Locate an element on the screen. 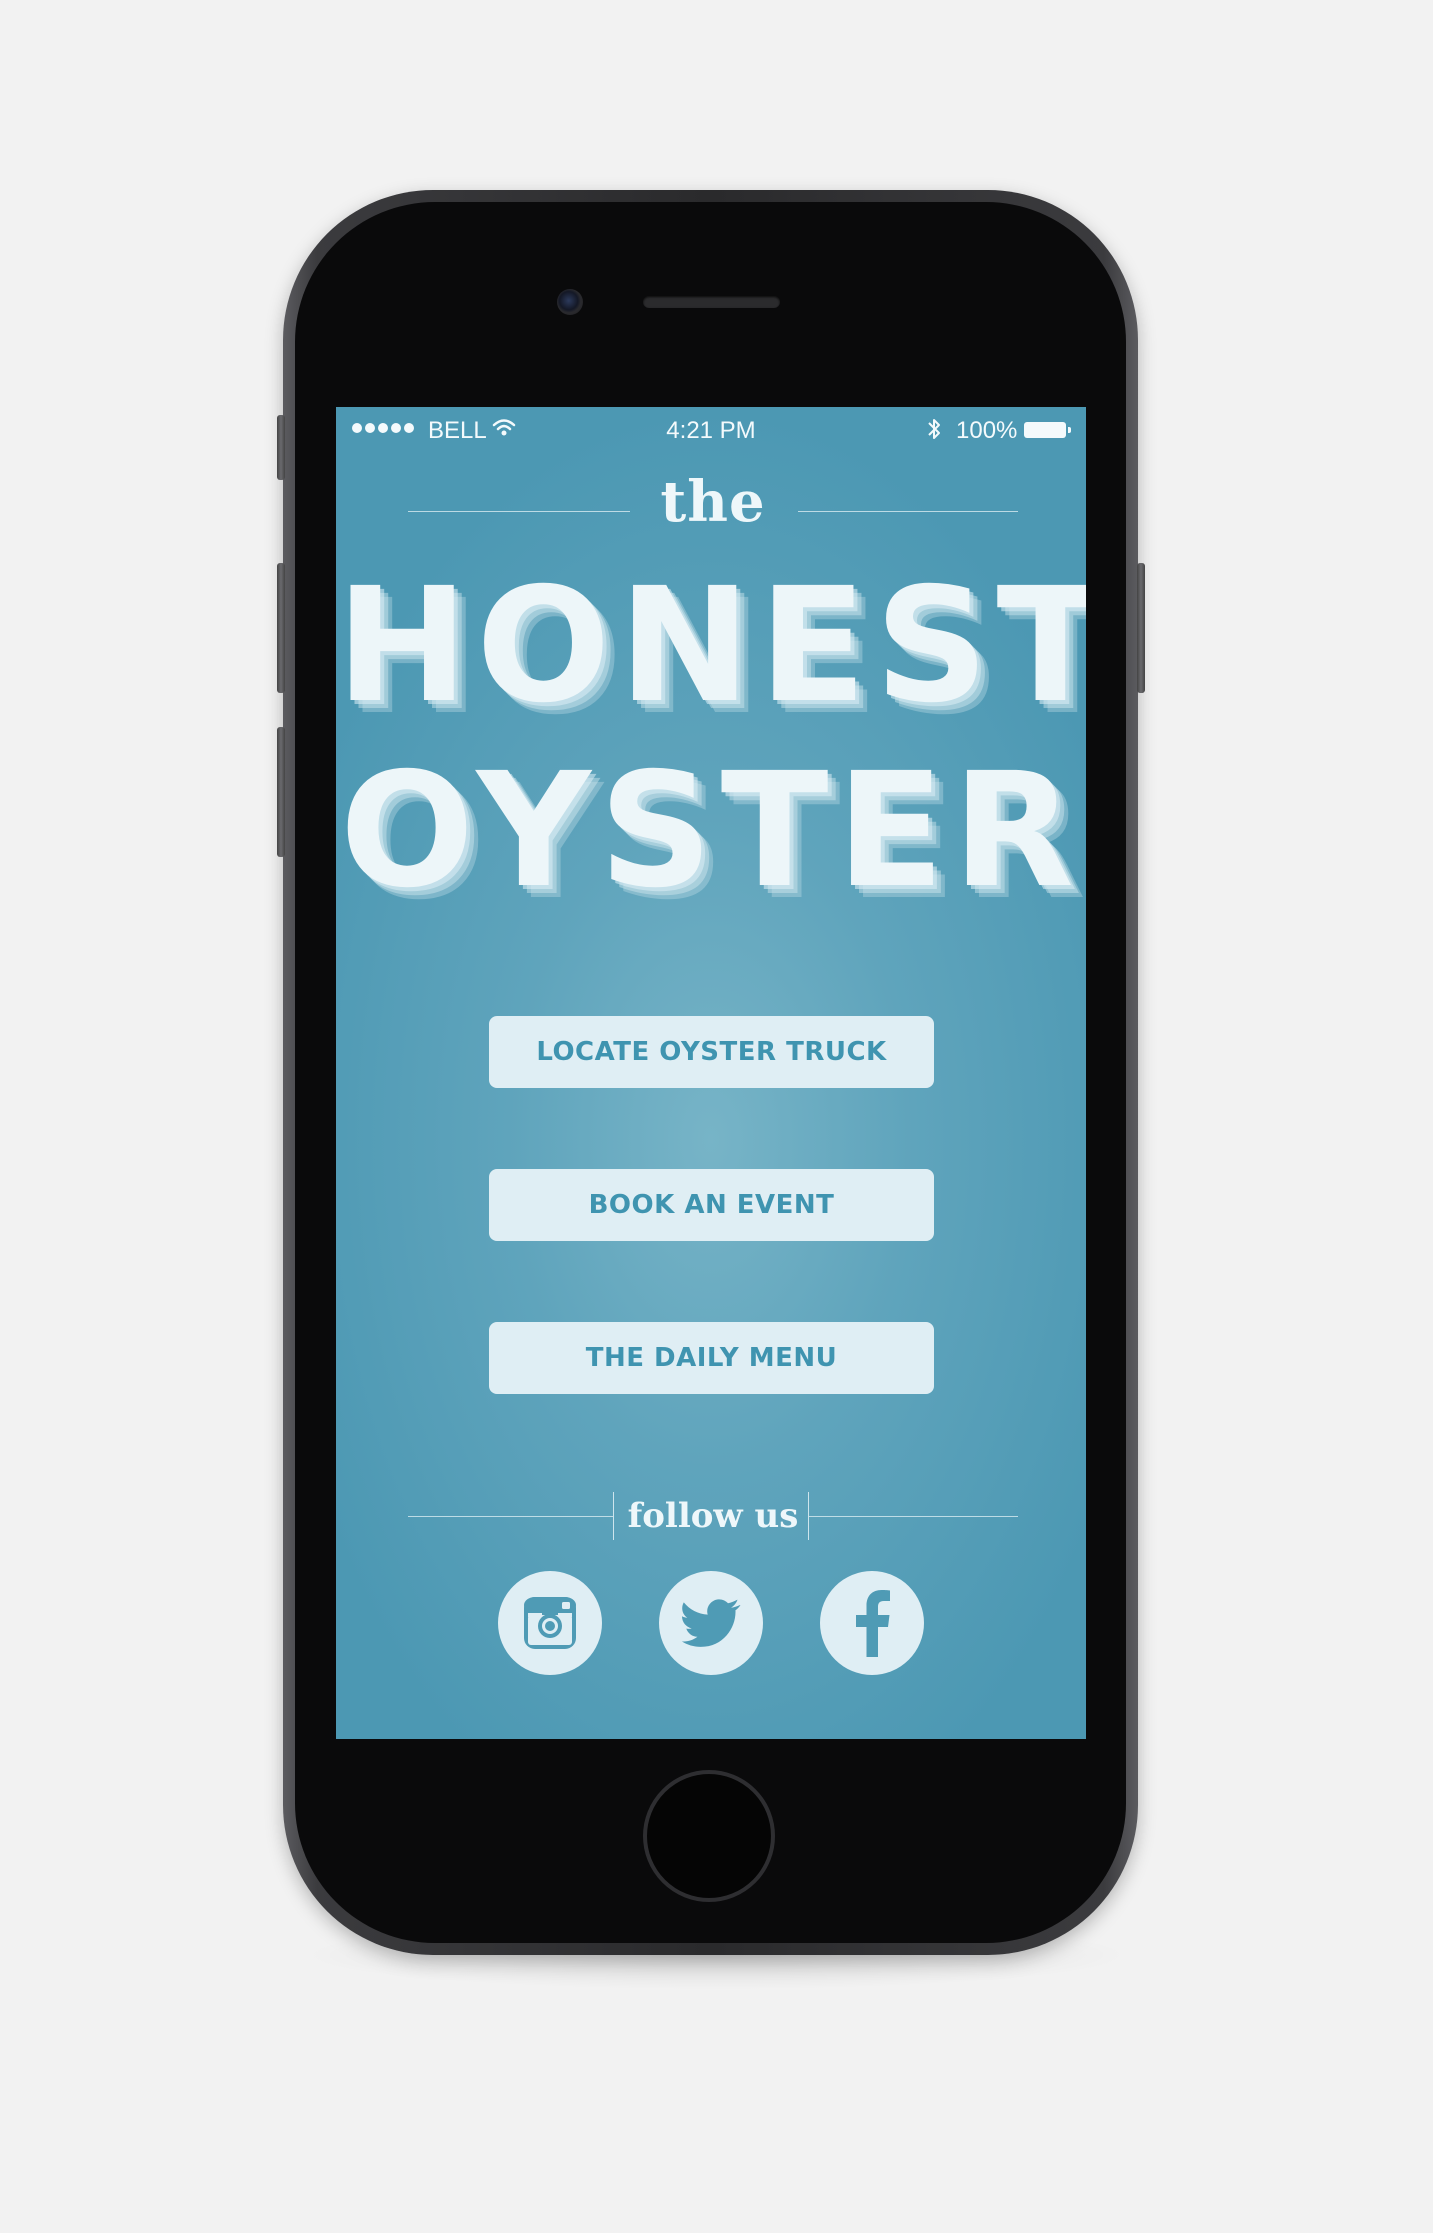  home-button is located at coordinates (709, 1836).